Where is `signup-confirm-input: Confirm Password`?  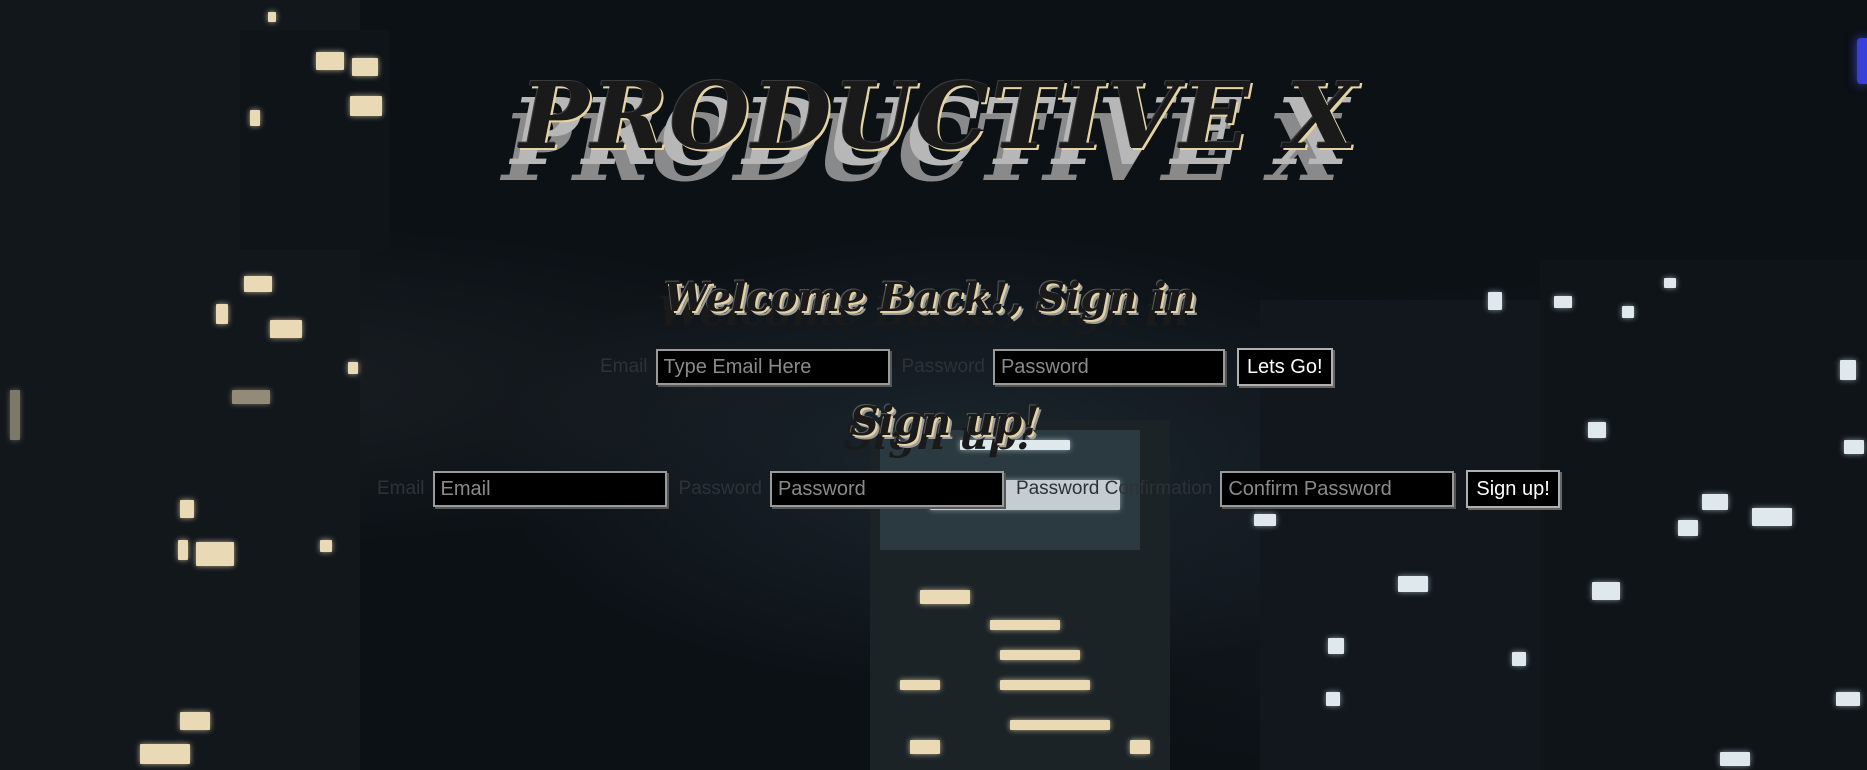
signup-confirm-input: Confirm Password is located at coordinates (1337, 489).